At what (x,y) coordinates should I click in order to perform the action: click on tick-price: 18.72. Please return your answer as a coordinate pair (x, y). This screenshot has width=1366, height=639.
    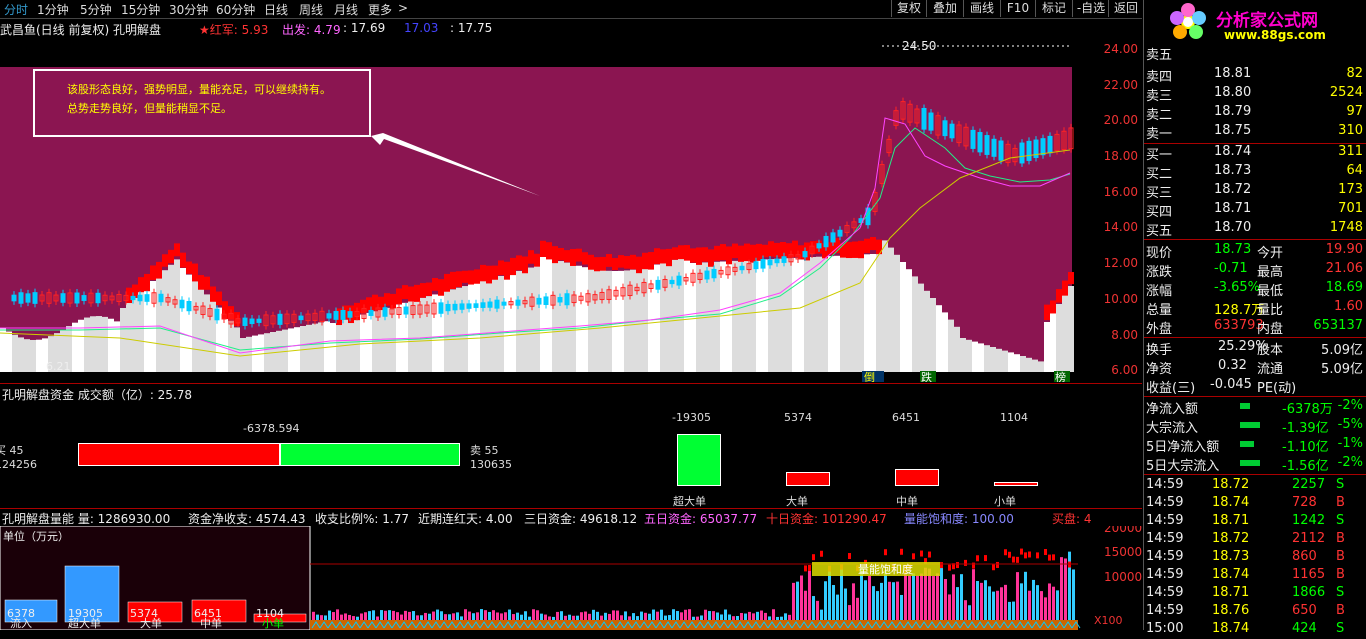
    Looking at the image, I should click on (1231, 484).